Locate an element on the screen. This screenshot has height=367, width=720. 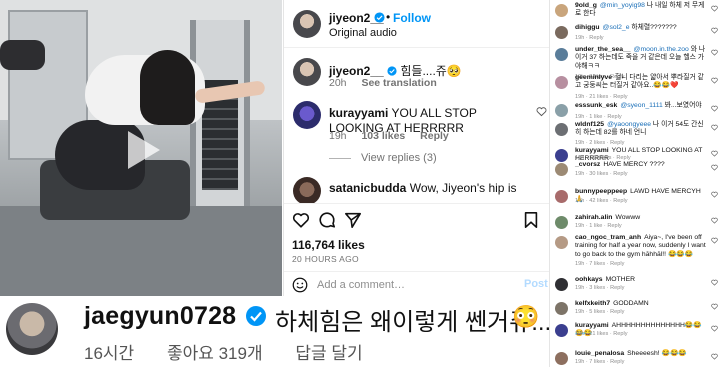
reply-button: 답글 달기 is located at coordinates (328, 353).